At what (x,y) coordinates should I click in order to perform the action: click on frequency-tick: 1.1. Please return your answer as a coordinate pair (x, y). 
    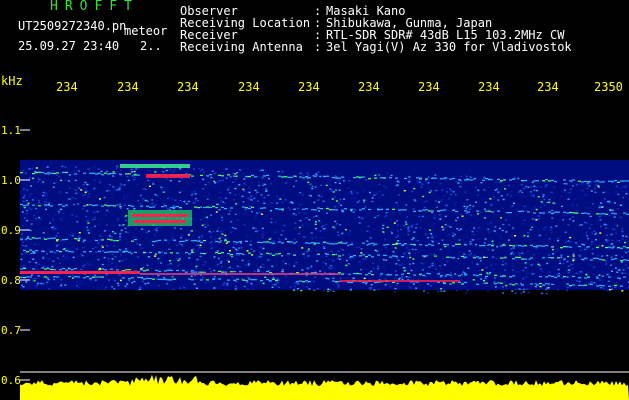
    Looking at the image, I should click on (11, 130).